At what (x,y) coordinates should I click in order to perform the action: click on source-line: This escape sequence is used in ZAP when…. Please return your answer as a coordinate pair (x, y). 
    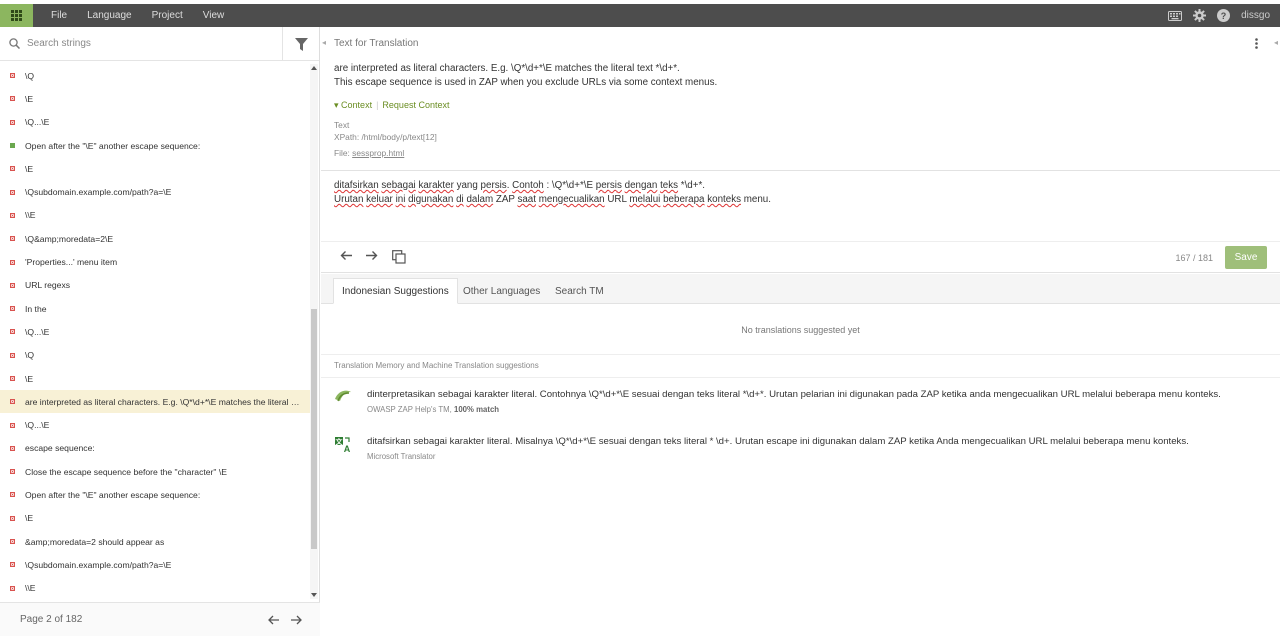
    Looking at the image, I should click on (526, 82).